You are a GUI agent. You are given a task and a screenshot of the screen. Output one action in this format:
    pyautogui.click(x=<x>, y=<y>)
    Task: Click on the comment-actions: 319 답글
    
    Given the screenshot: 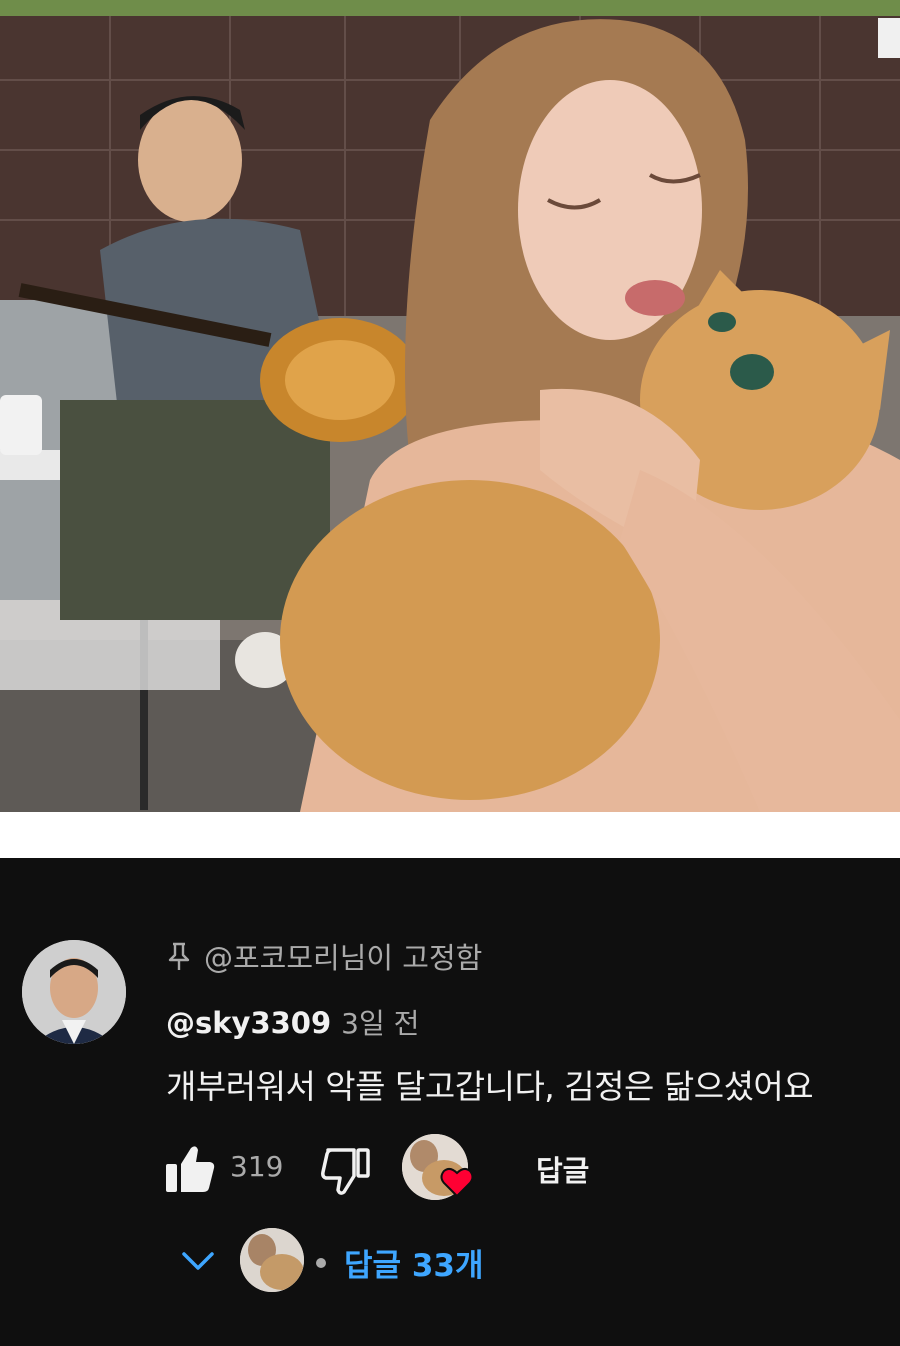 What is the action you would take?
    pyautogui.click(x=510, y=1169)
    